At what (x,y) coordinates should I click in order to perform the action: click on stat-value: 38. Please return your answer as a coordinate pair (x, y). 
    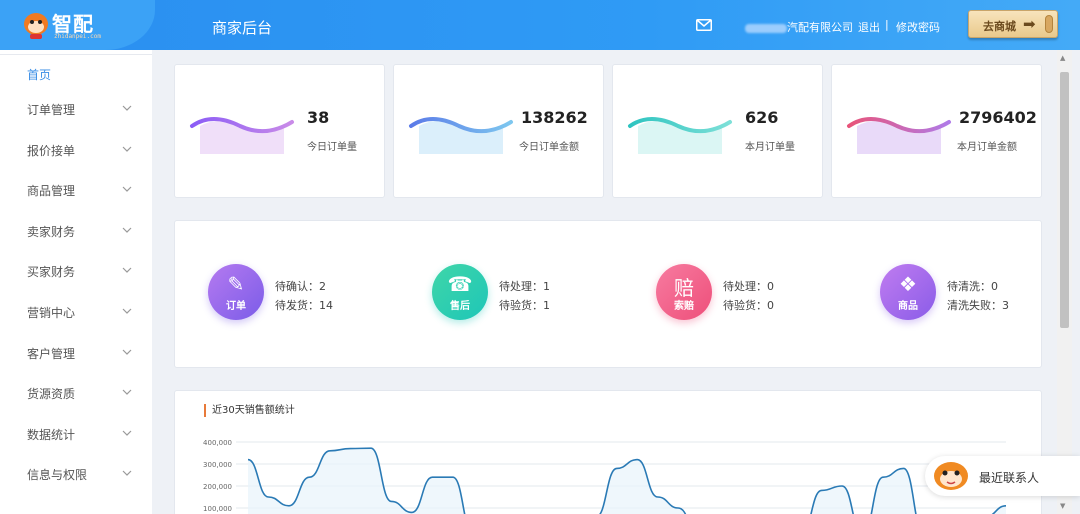
    Looking at the image, I should click on (318, 117).